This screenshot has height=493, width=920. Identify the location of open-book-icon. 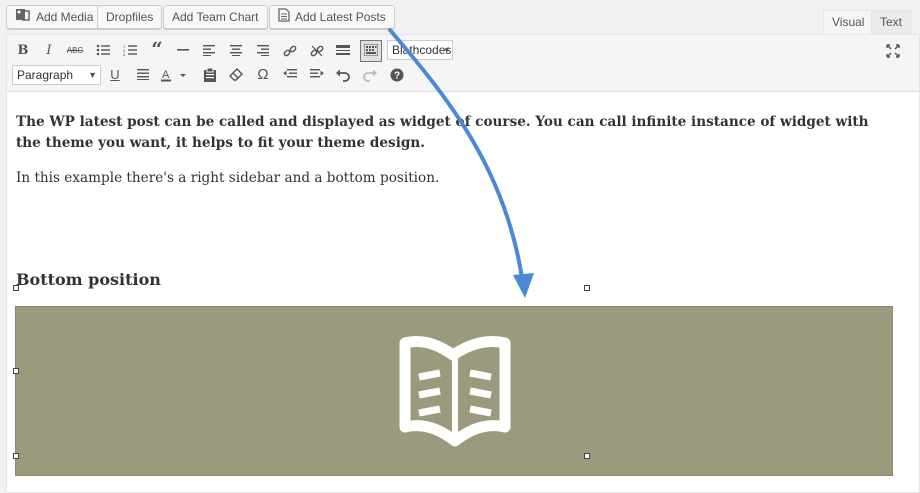
(455, 391).